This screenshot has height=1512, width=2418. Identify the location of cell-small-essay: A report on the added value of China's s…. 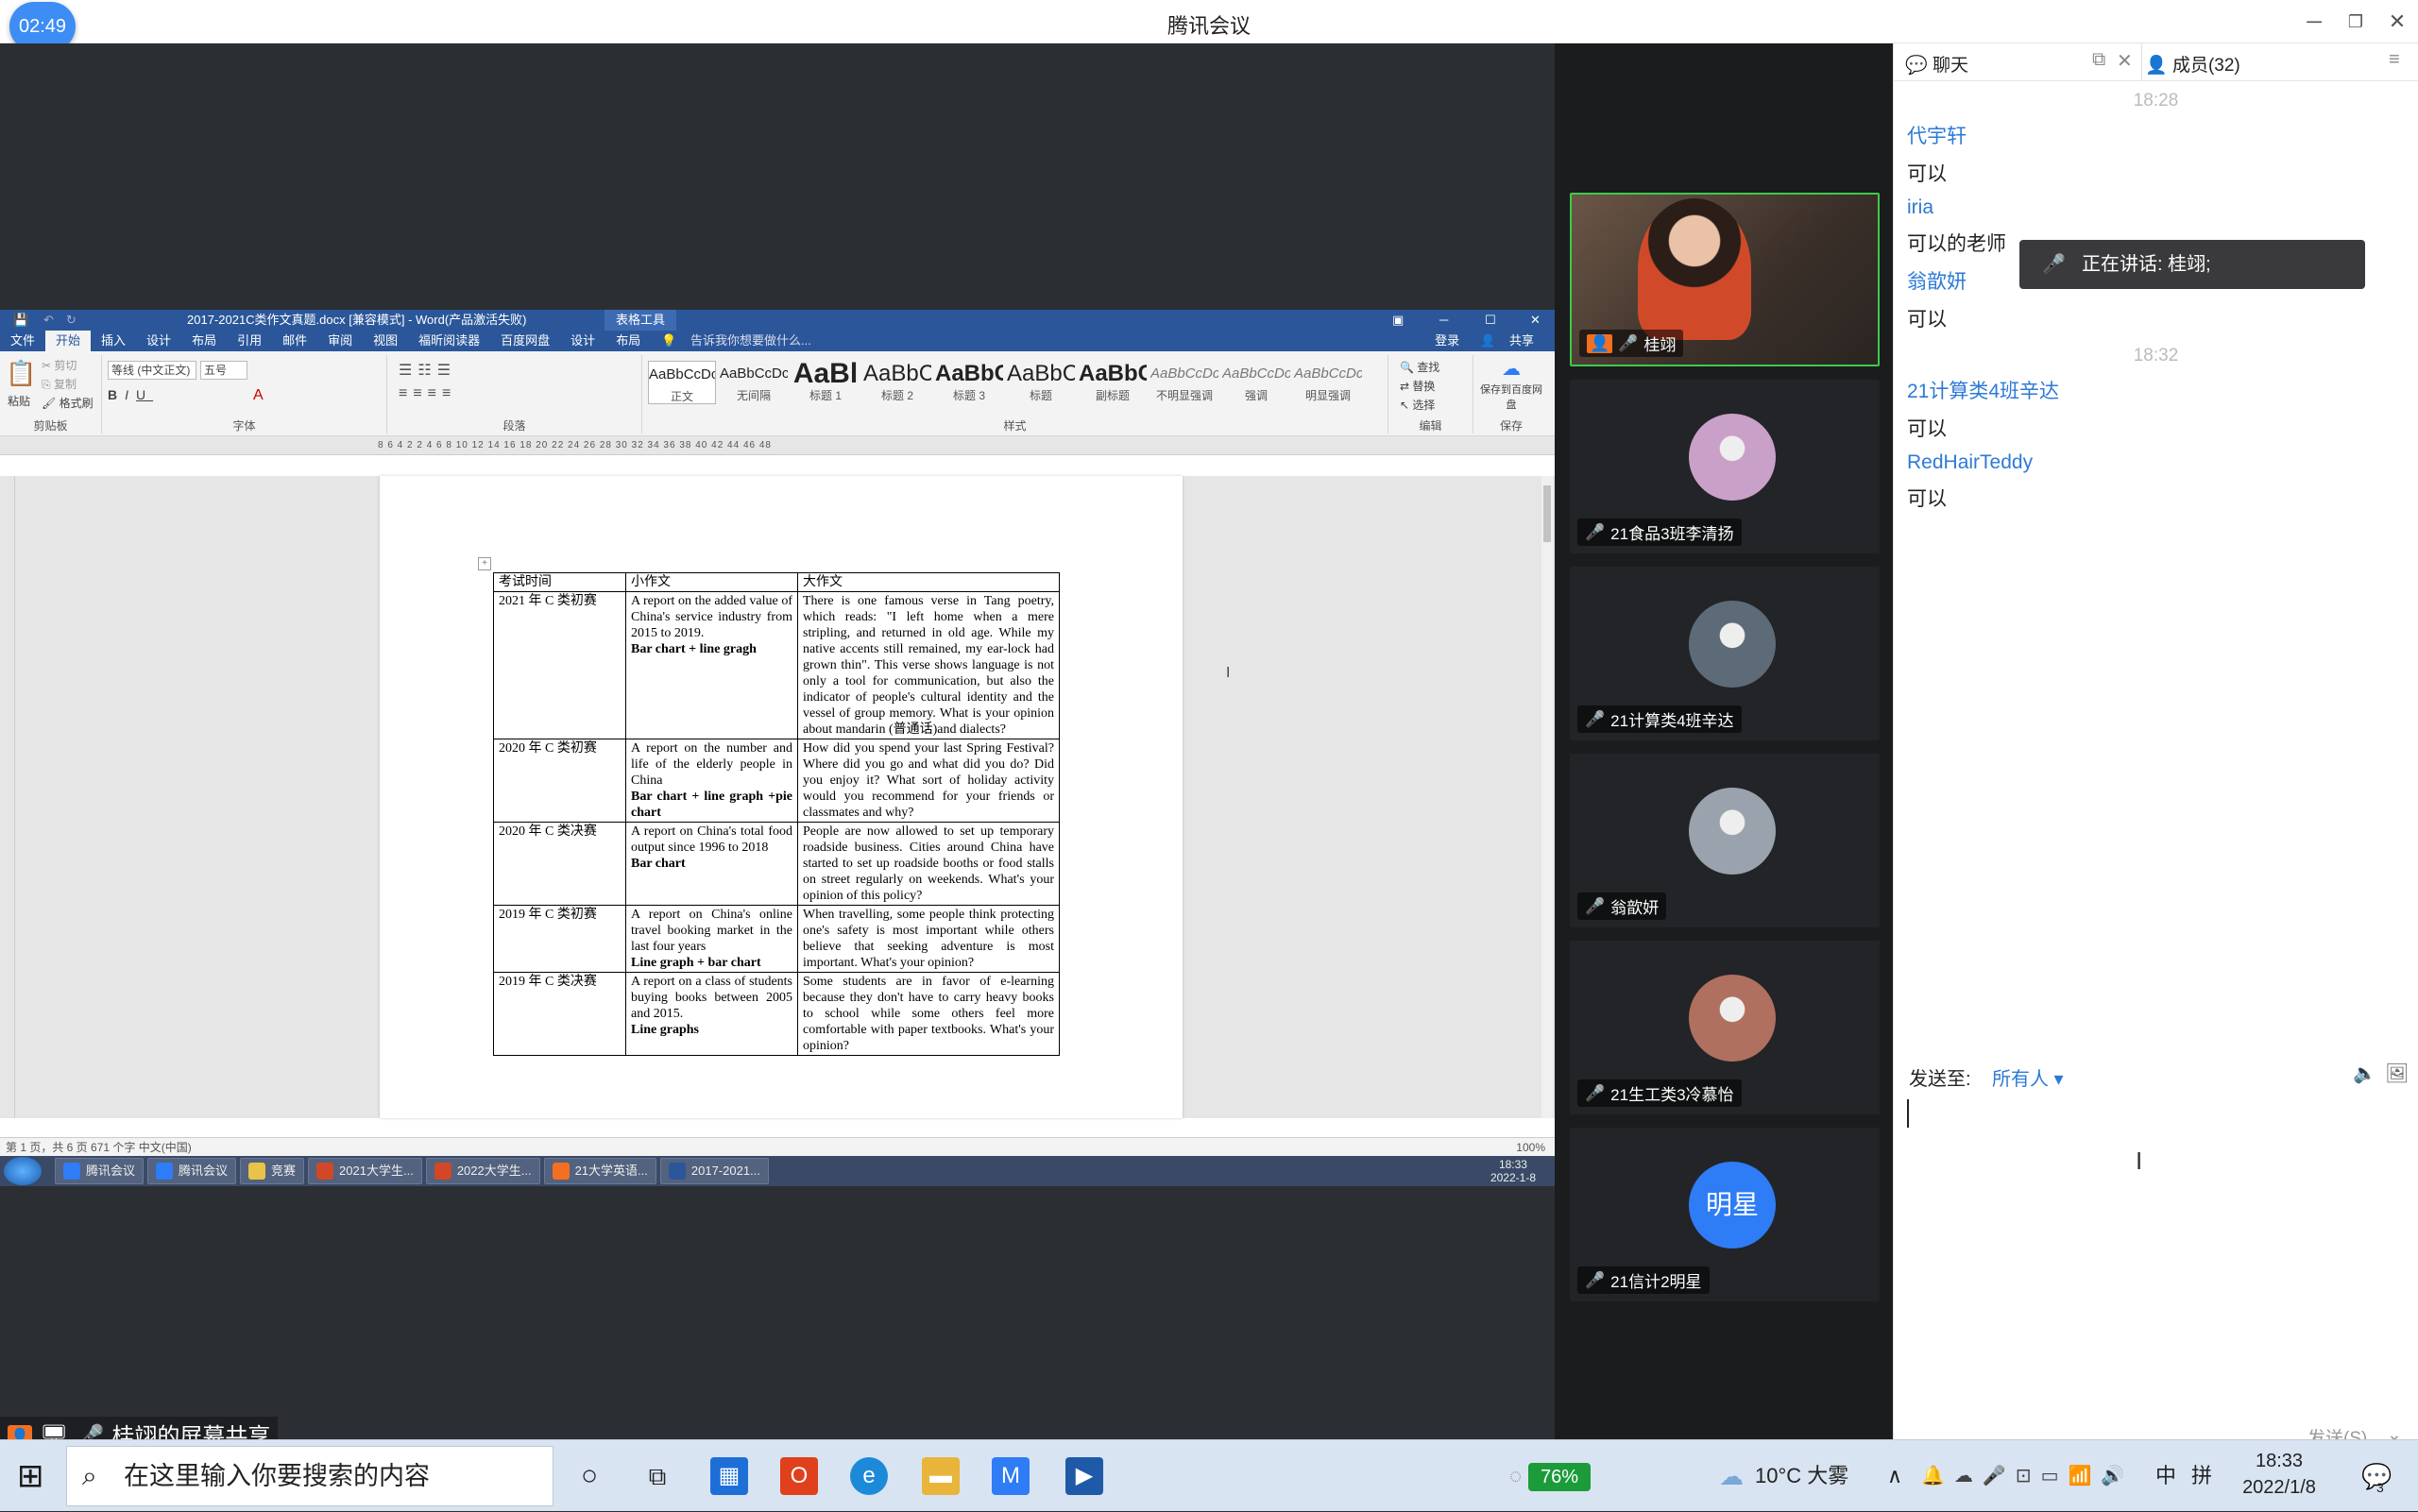
(711, 665).